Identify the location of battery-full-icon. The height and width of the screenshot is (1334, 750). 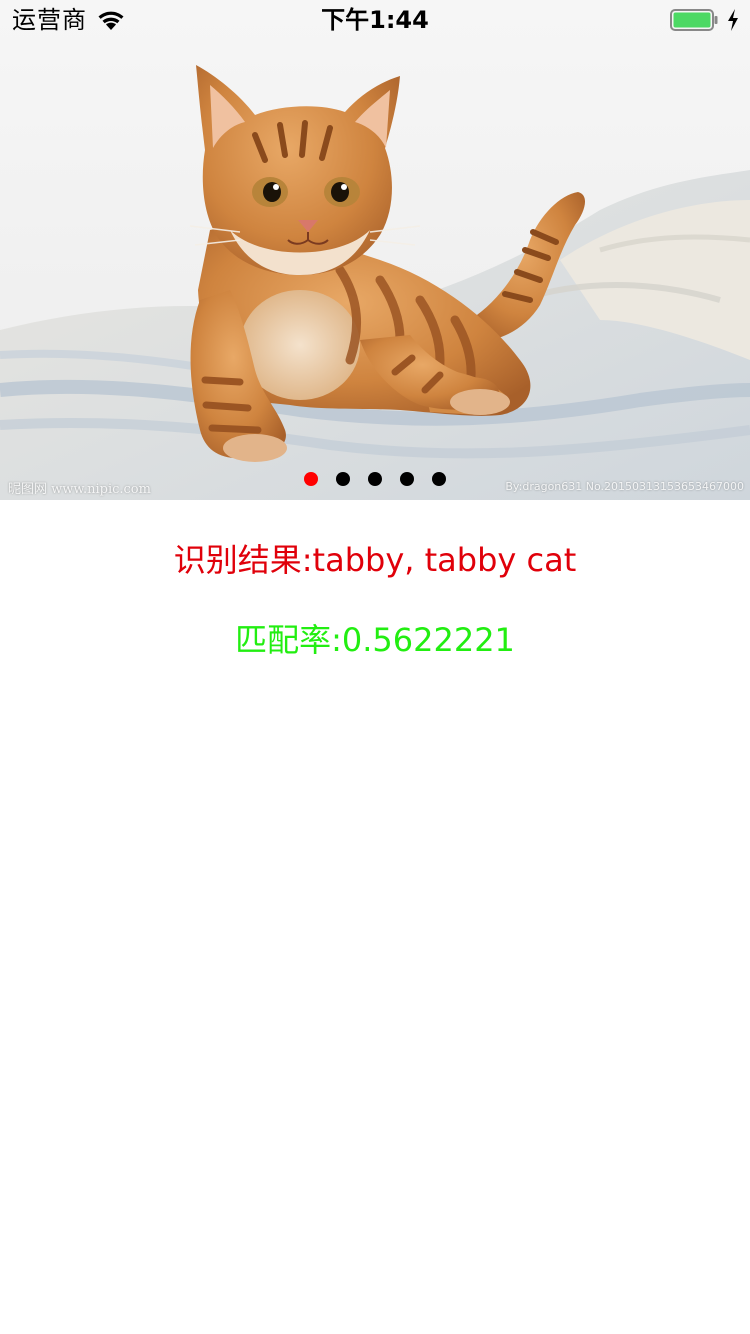
(694, 20).